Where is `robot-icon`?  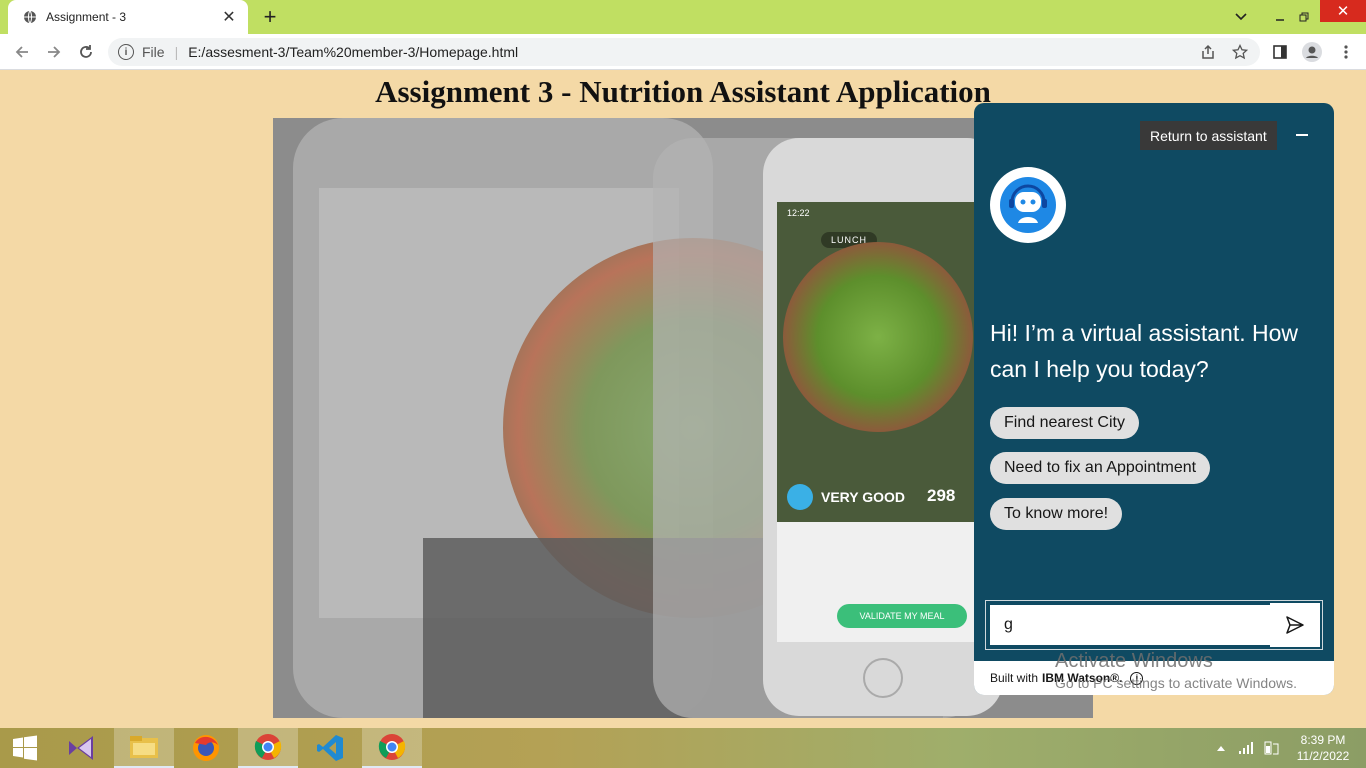 robot-icon is located at coordinates (1028, 205).